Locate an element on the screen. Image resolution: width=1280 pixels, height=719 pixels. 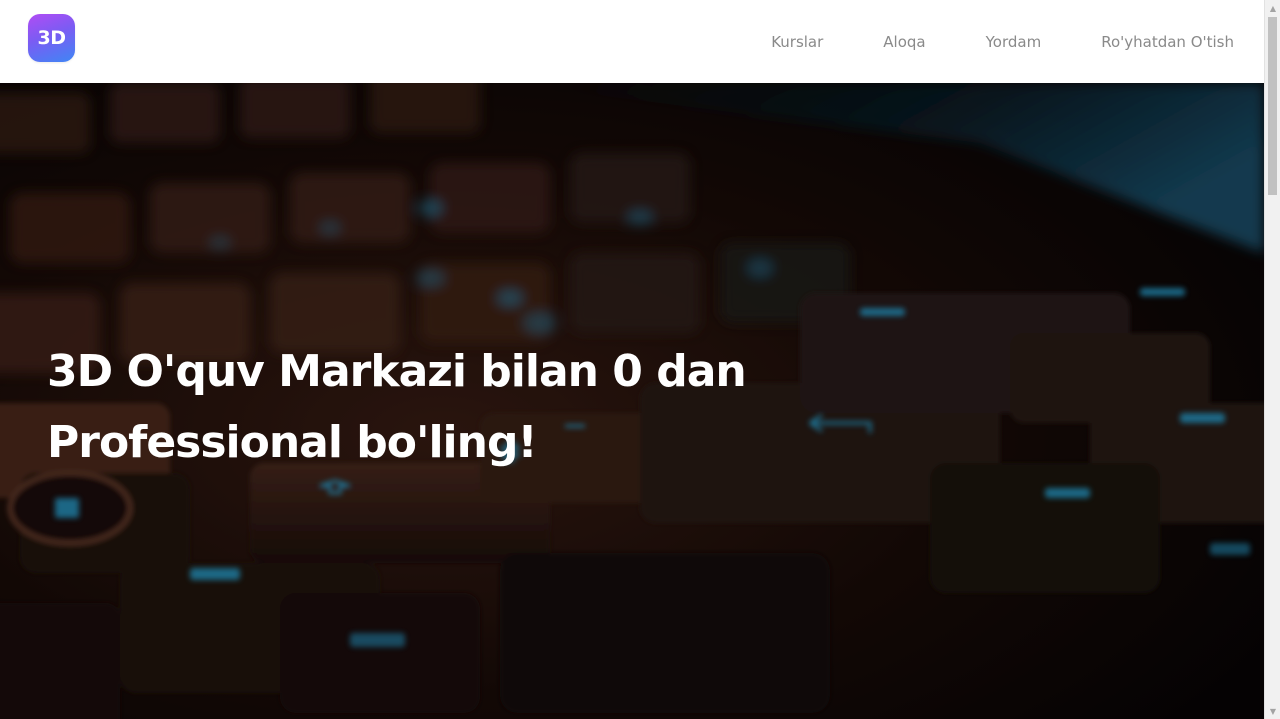
scroll-up-icon: ▲ is located at coordinates (1272, 8).